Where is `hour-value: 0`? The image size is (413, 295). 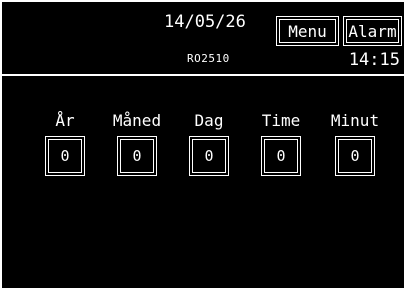
hour-value: 0 is located at coordinates (281, 156).